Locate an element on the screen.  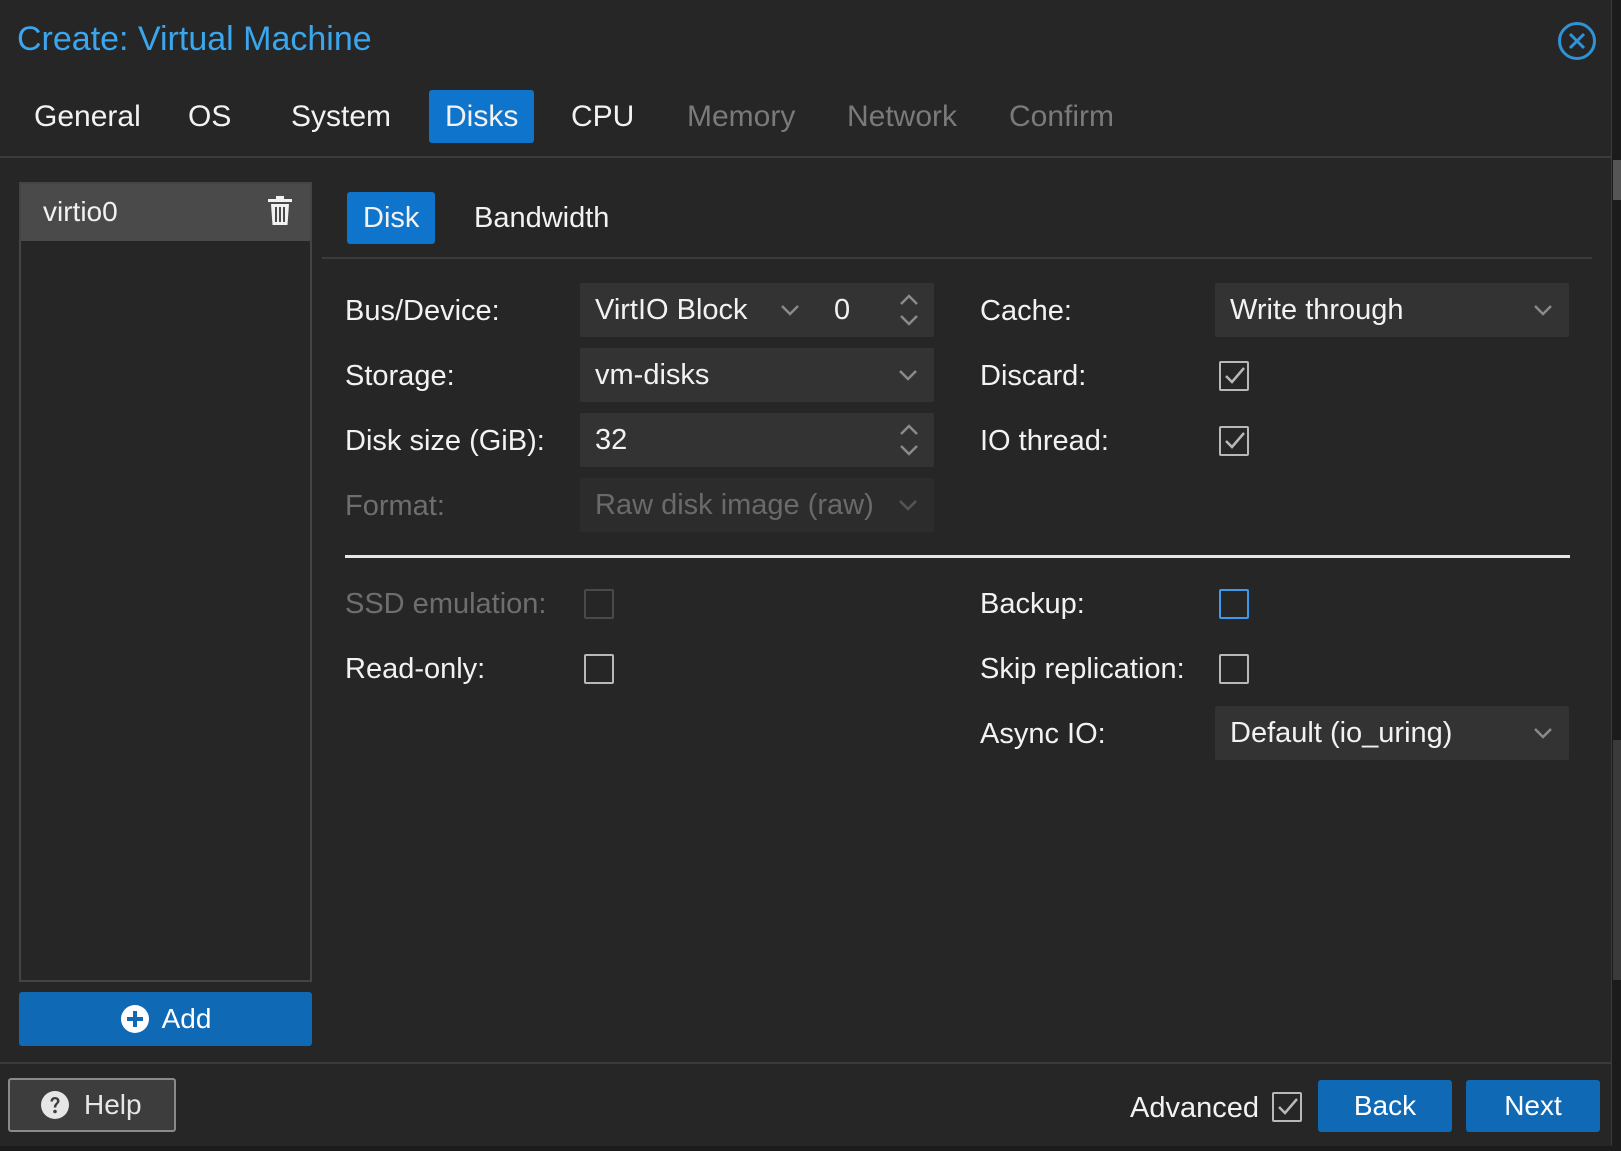
tabs-divider is located at coordinates (806, 157).